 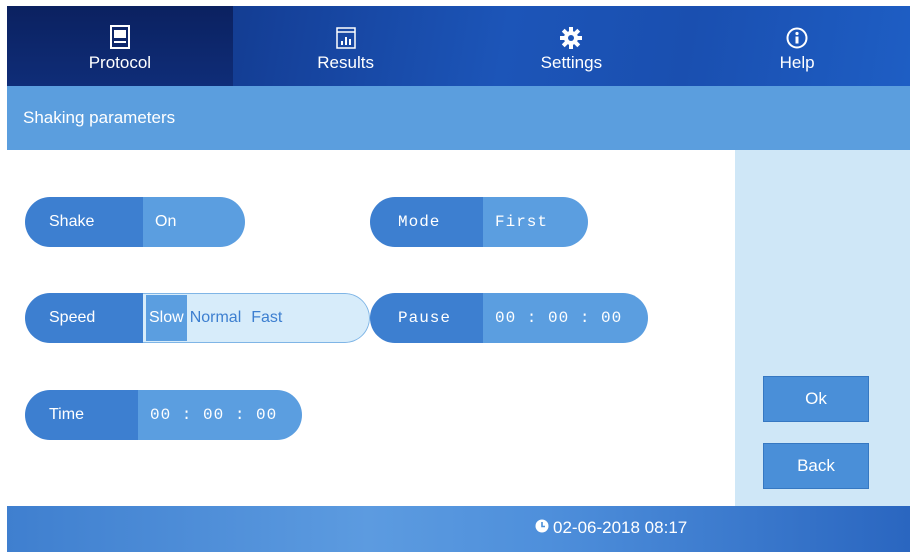 What do you see at coordinates (81, 415) in the screenshot?
I see `time-label: Time` at bounding box center [81, 415].